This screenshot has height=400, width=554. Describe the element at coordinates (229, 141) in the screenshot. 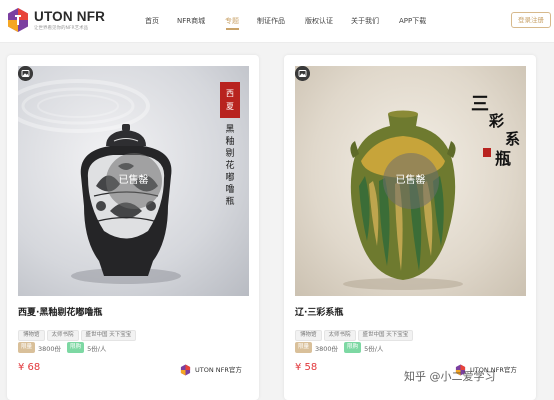

I see `svg-text: 釉` at that location.